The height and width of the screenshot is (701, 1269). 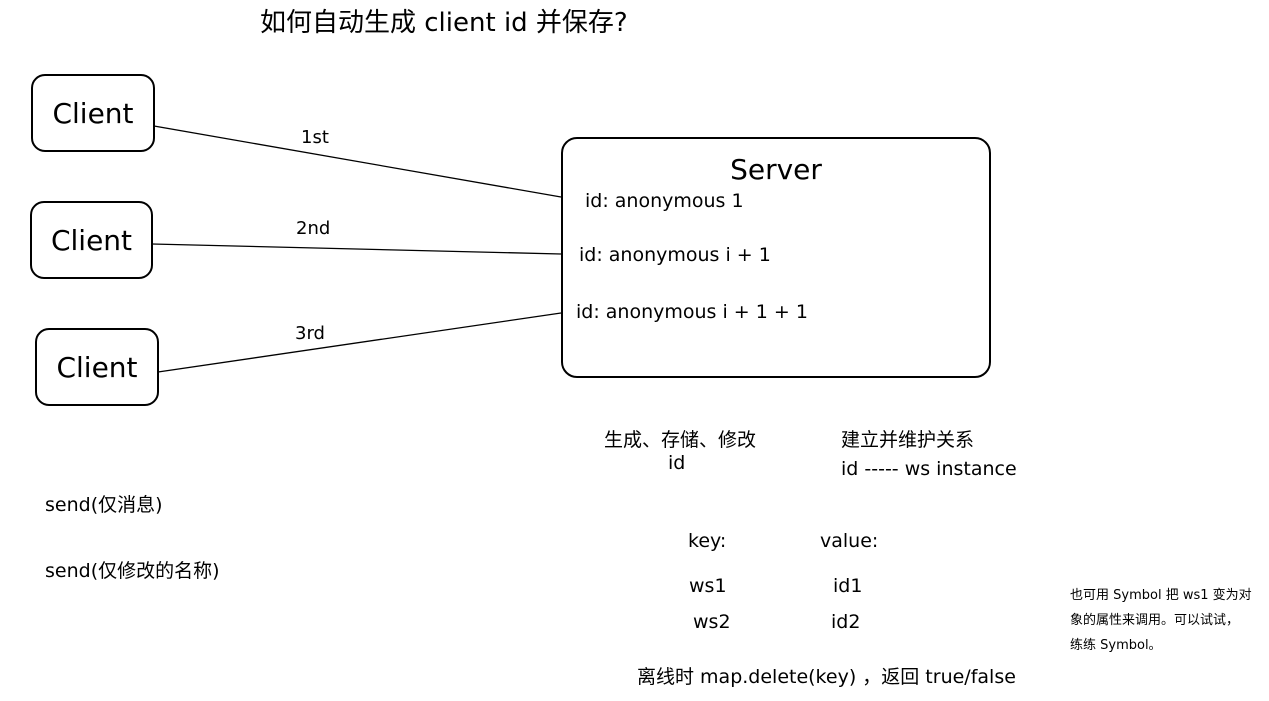 What do you see at coordinates (680, 440) in the screenshot?
I see `generate-note-line1: 生成、存储、修改` at bounding box center [680, 440].